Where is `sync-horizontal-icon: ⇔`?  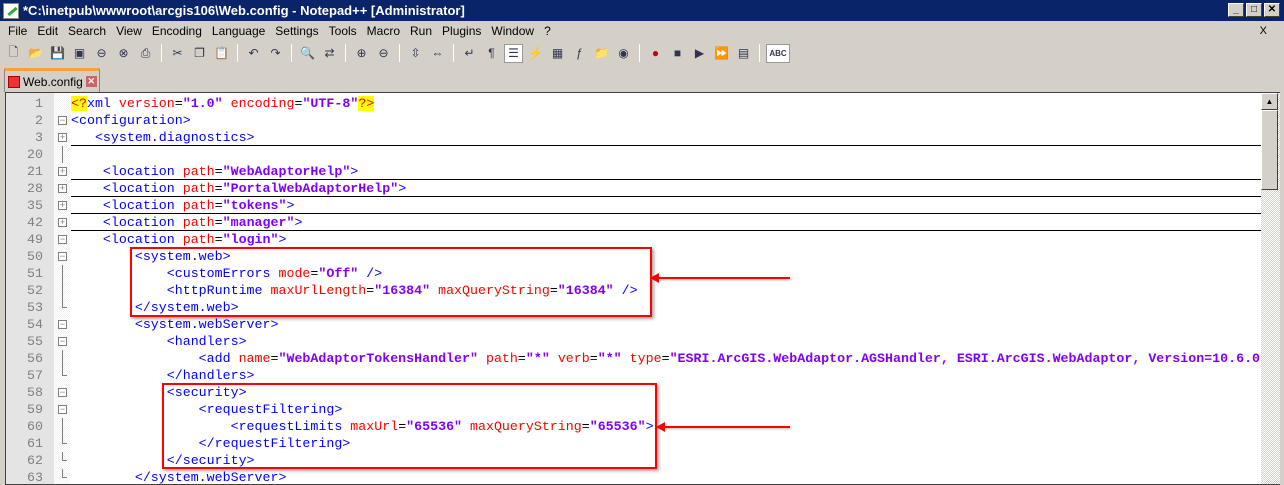 sync-horizontal-icon: ⇔ is located at coordinates (437, 53).